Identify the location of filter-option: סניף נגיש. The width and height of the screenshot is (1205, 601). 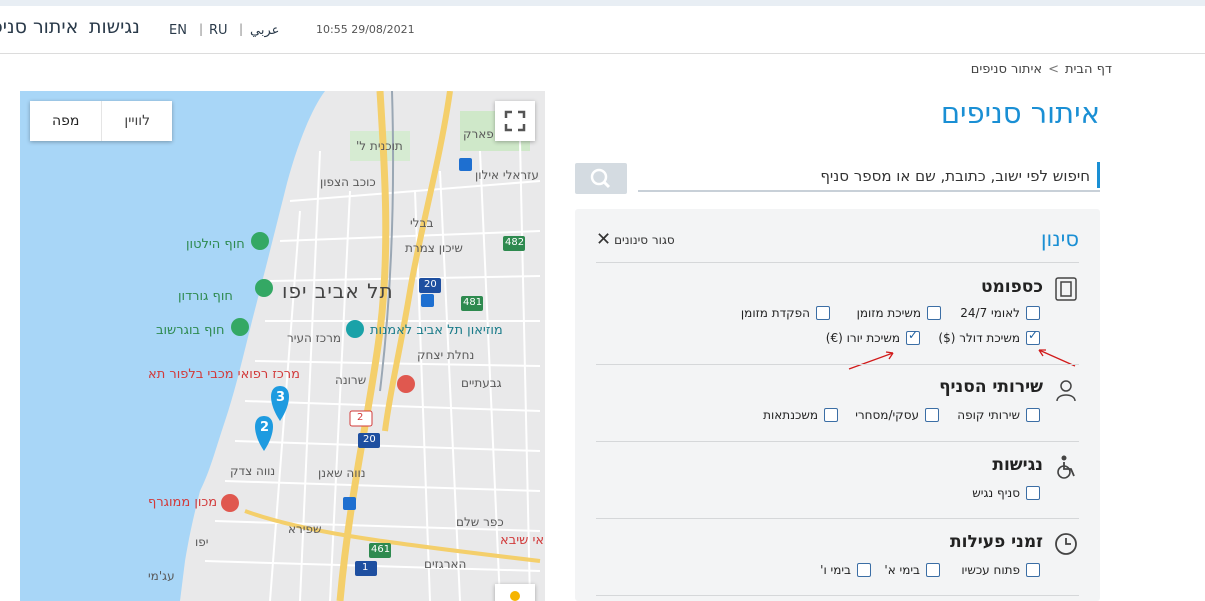
(1006, 493).